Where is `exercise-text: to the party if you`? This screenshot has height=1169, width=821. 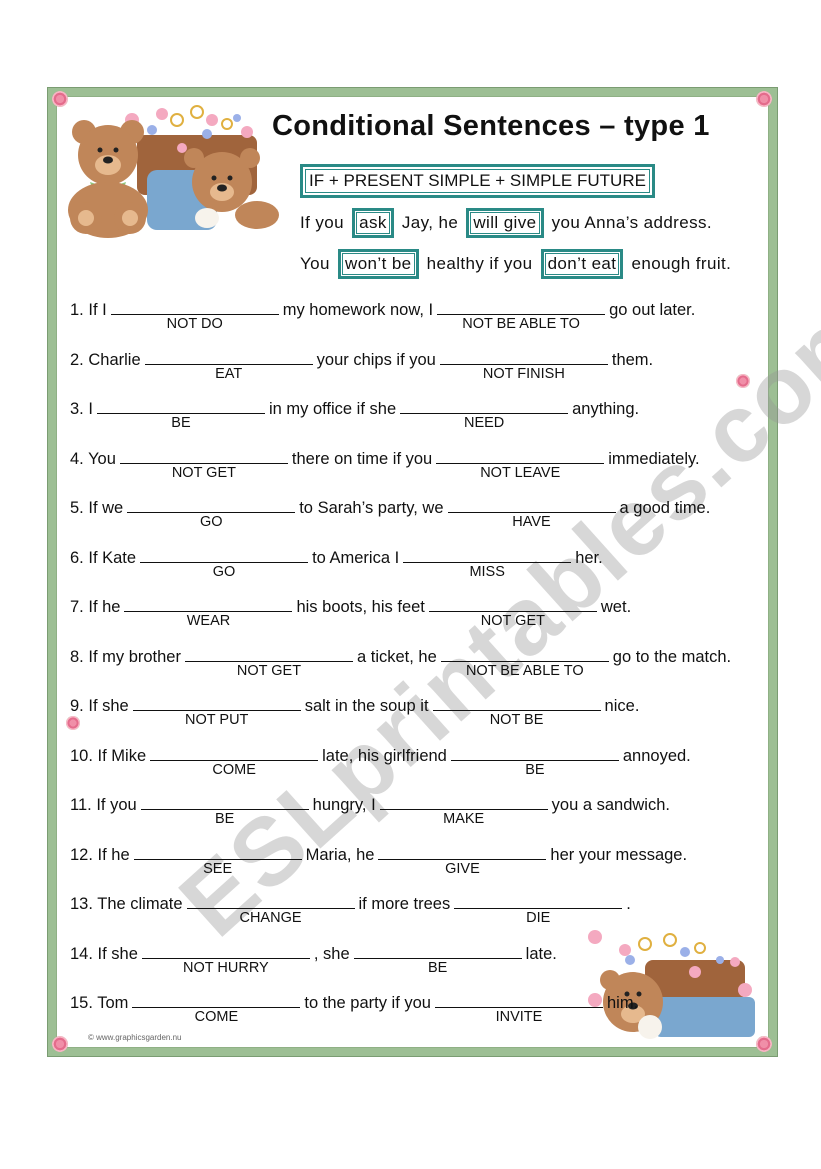 exercise-text: to the party if you is located at coordinates (367, 1003).